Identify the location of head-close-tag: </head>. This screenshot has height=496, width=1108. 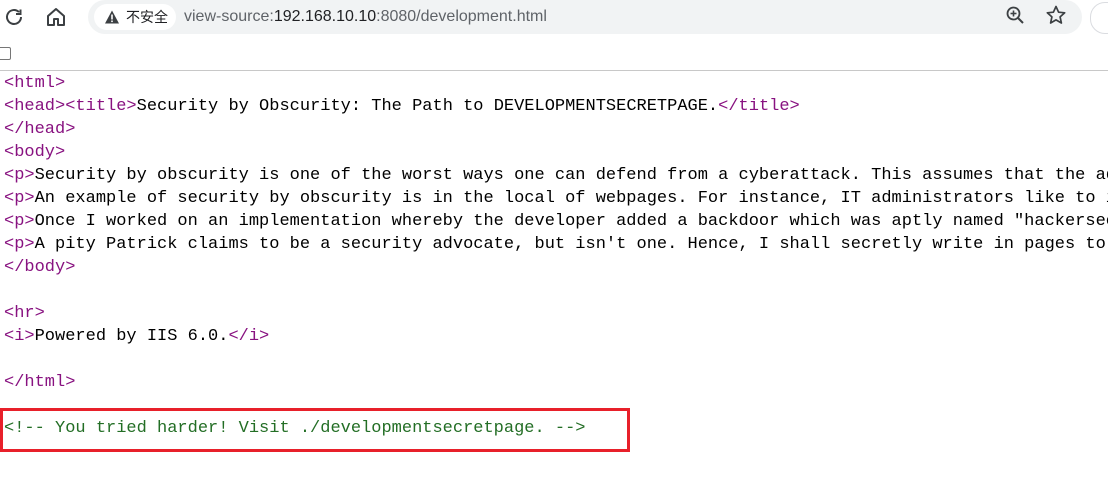
(40, 129).